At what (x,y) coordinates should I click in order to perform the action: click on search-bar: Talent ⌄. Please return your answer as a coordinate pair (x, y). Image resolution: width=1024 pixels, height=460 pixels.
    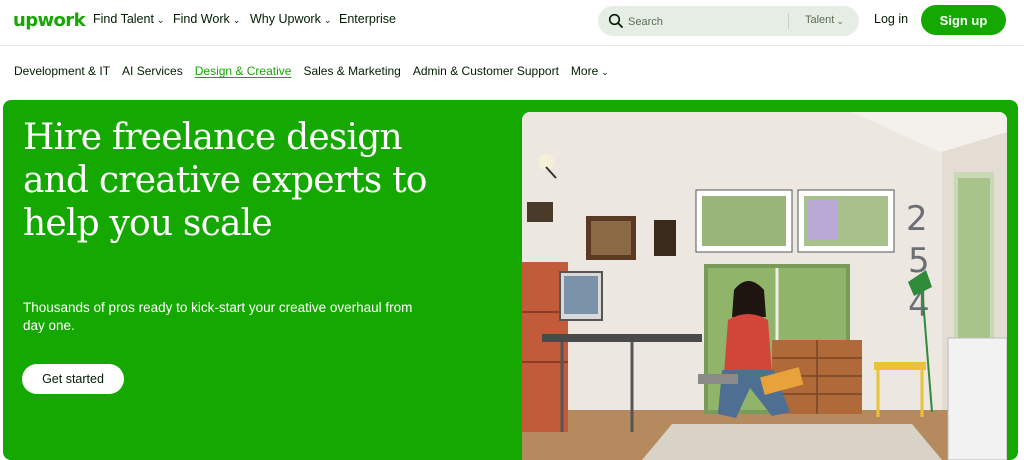
    Looking at the image, I should click on (728, 21).